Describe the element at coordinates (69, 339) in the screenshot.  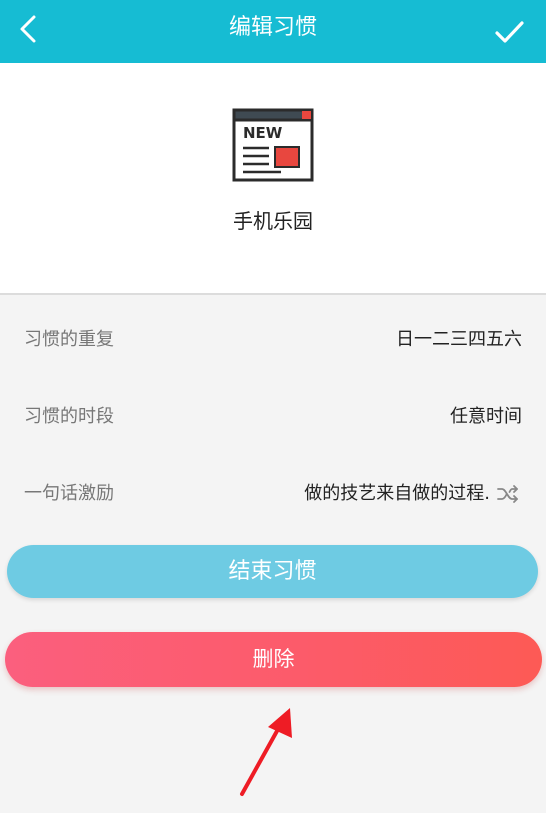
I see `repeat-label: 习惯的重复` at that location.